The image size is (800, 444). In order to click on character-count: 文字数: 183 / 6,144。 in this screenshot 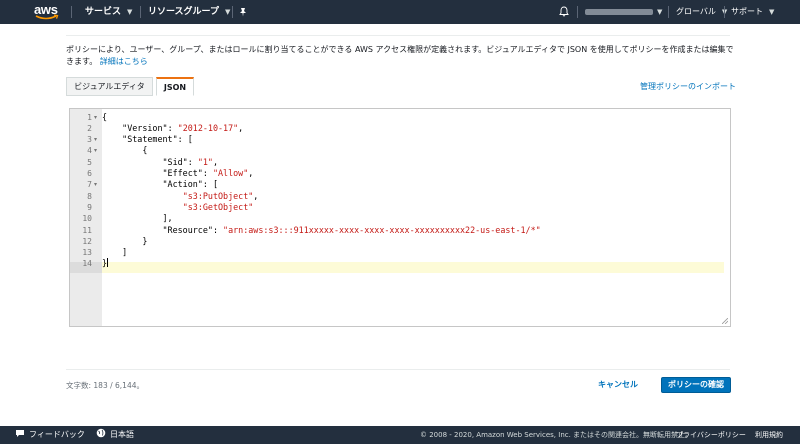, I will do `click(105, 385)`.